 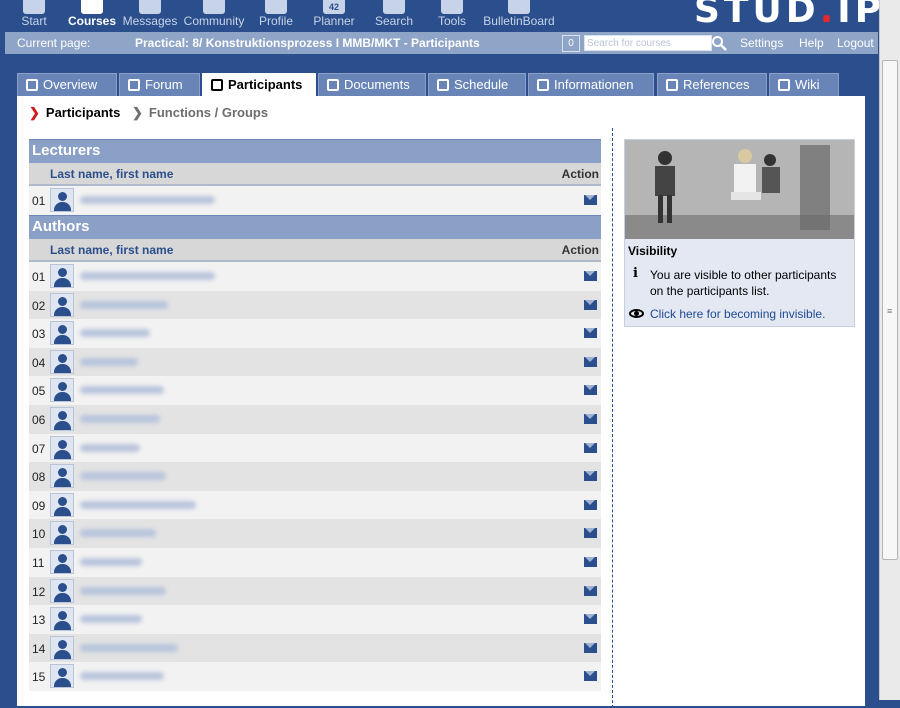 What do you see at coordinates (39, 505) in the screenshot?
I see `row-number: 09` at bounding box center [39, 505].